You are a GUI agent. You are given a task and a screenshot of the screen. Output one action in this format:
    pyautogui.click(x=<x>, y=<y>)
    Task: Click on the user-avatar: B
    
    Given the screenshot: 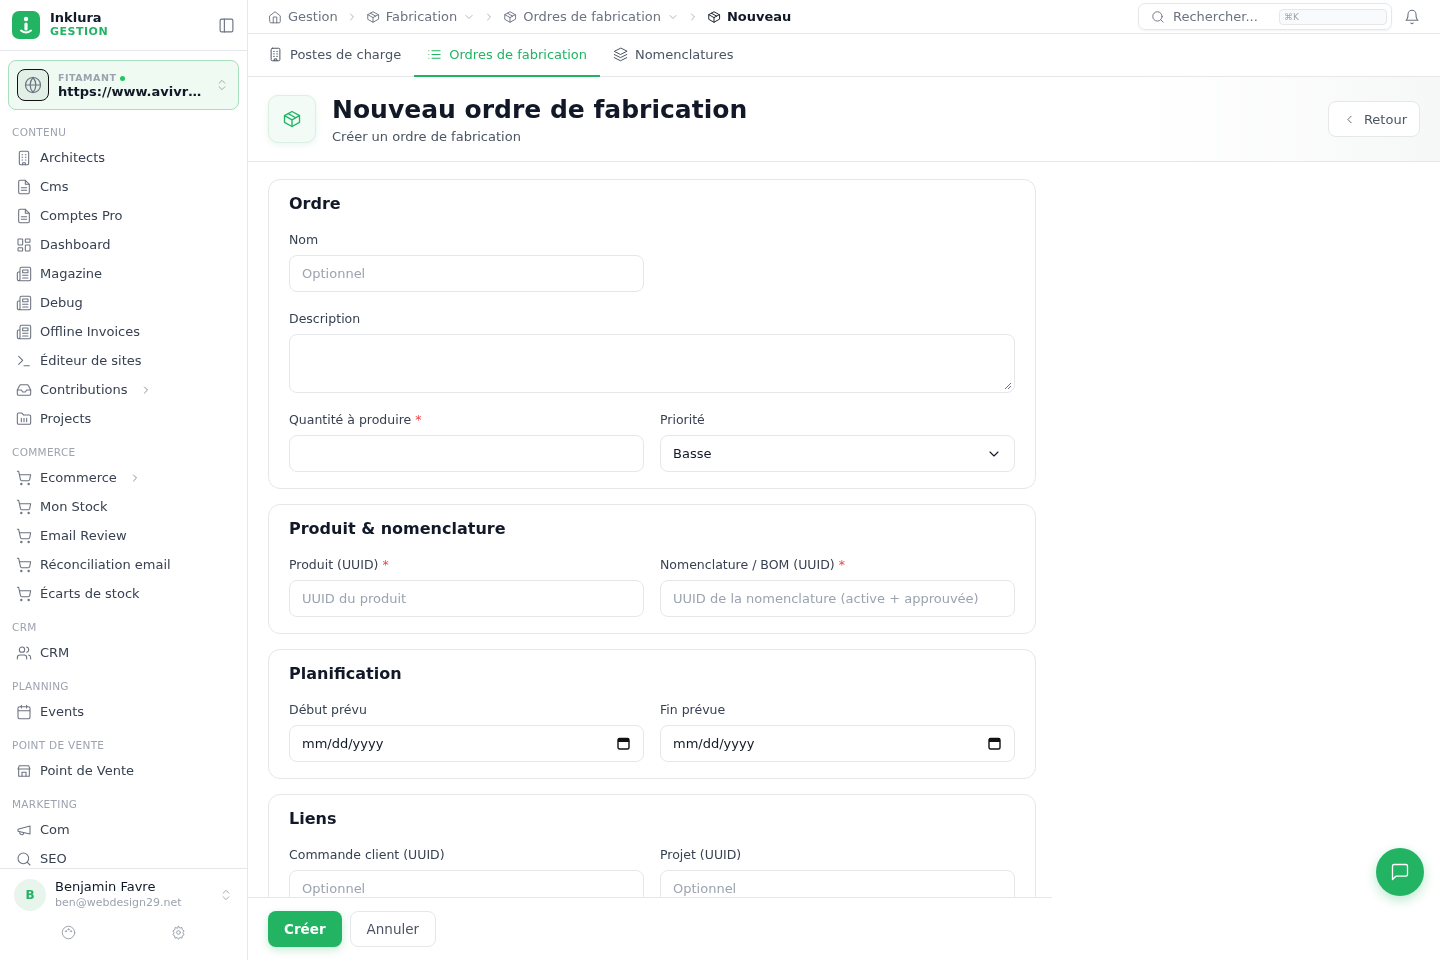 What is the action you would take?
    pyautogui.click(x=30, y=895)
    